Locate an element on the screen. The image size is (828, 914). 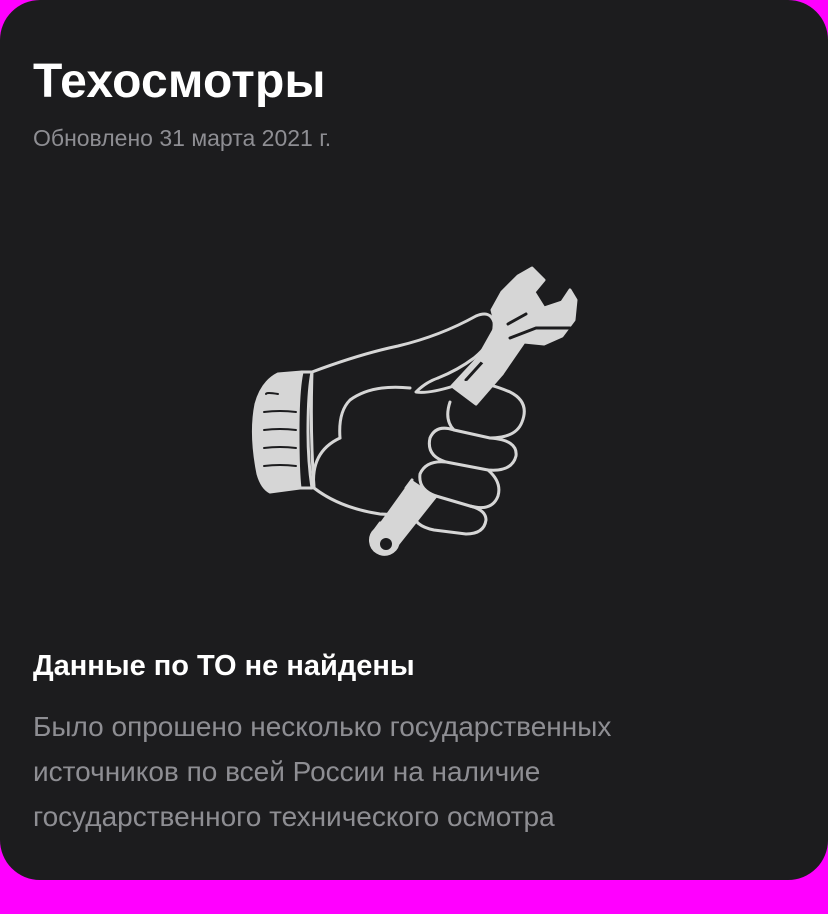
updated-date: Обновлено 31 марта 2021 г. is located at coordinates (182, 138).